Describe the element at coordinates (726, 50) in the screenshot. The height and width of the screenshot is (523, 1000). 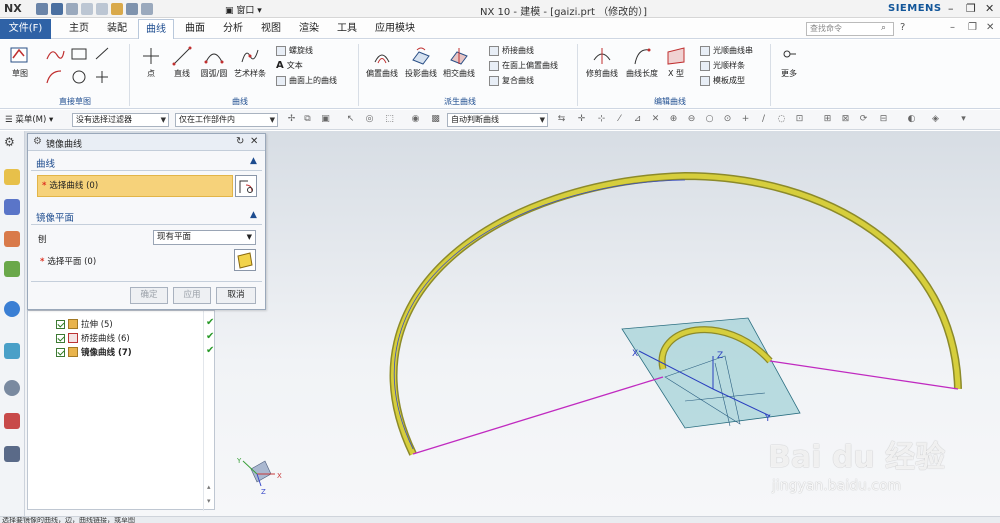
I see `smooth-curve-string-button: 光顺曲线串` at that location.